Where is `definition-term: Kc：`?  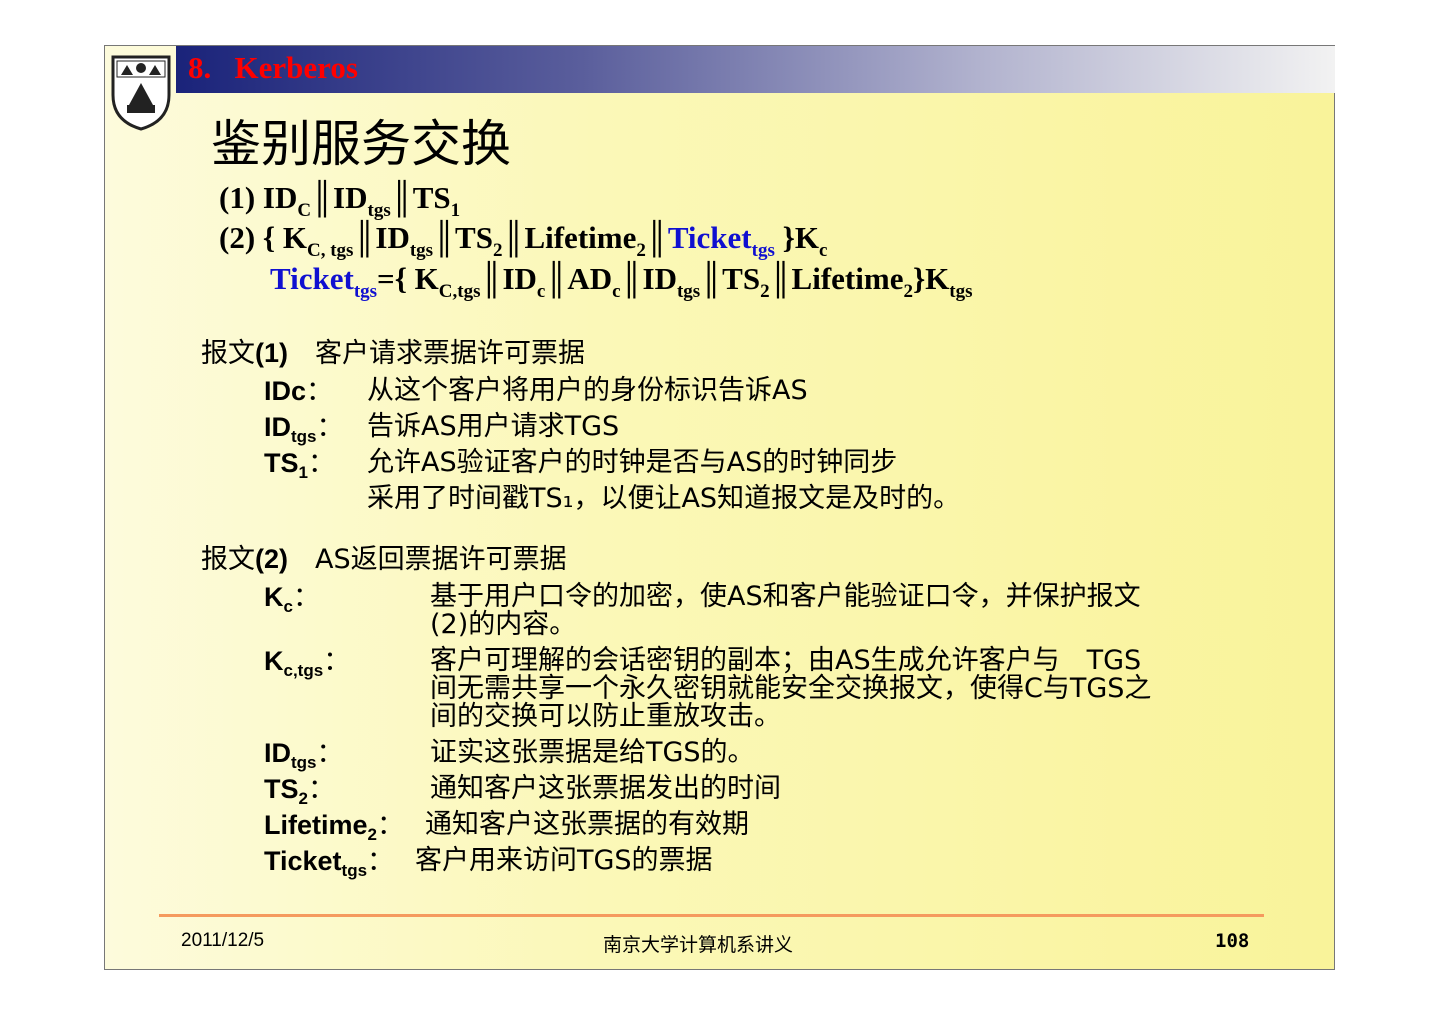
definition-term: Kc： is located at coordinates (292, 602).